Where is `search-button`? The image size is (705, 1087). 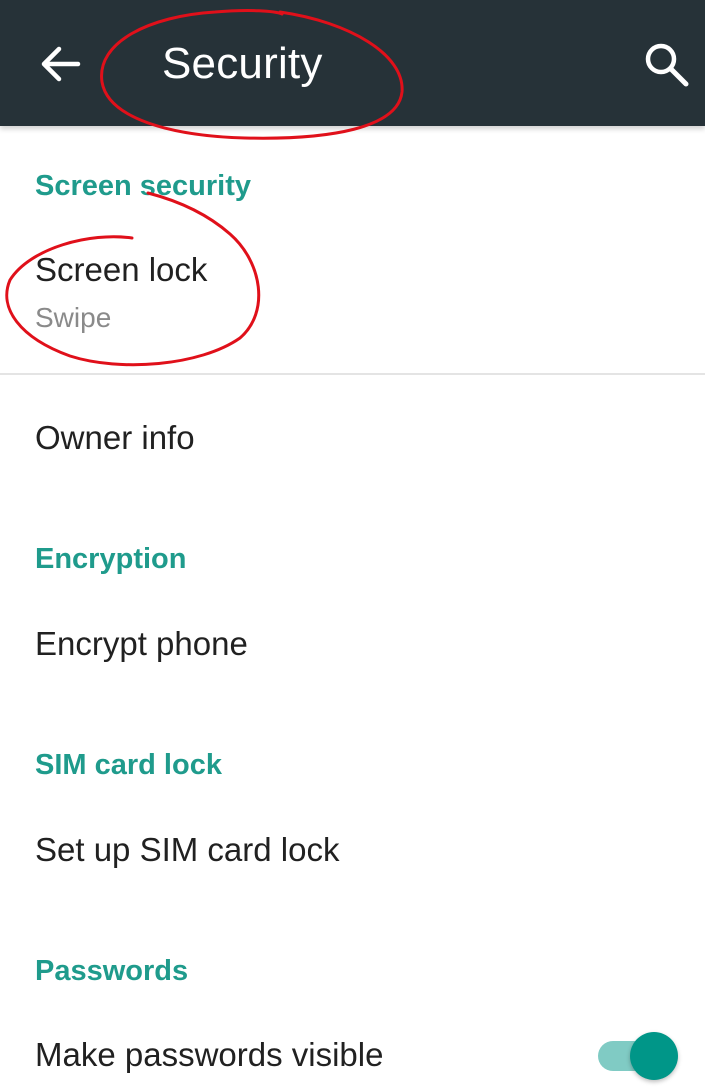
search-button is located at coordinates (666, 64).